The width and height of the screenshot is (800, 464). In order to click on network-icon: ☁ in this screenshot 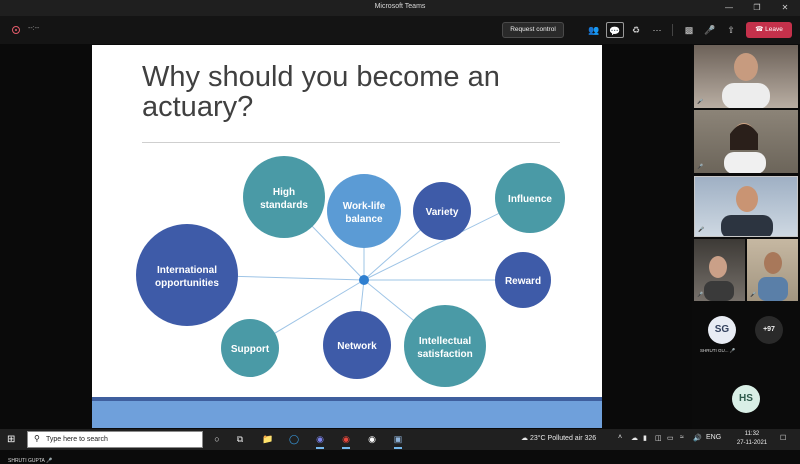, I will do `click(634, 438)`.